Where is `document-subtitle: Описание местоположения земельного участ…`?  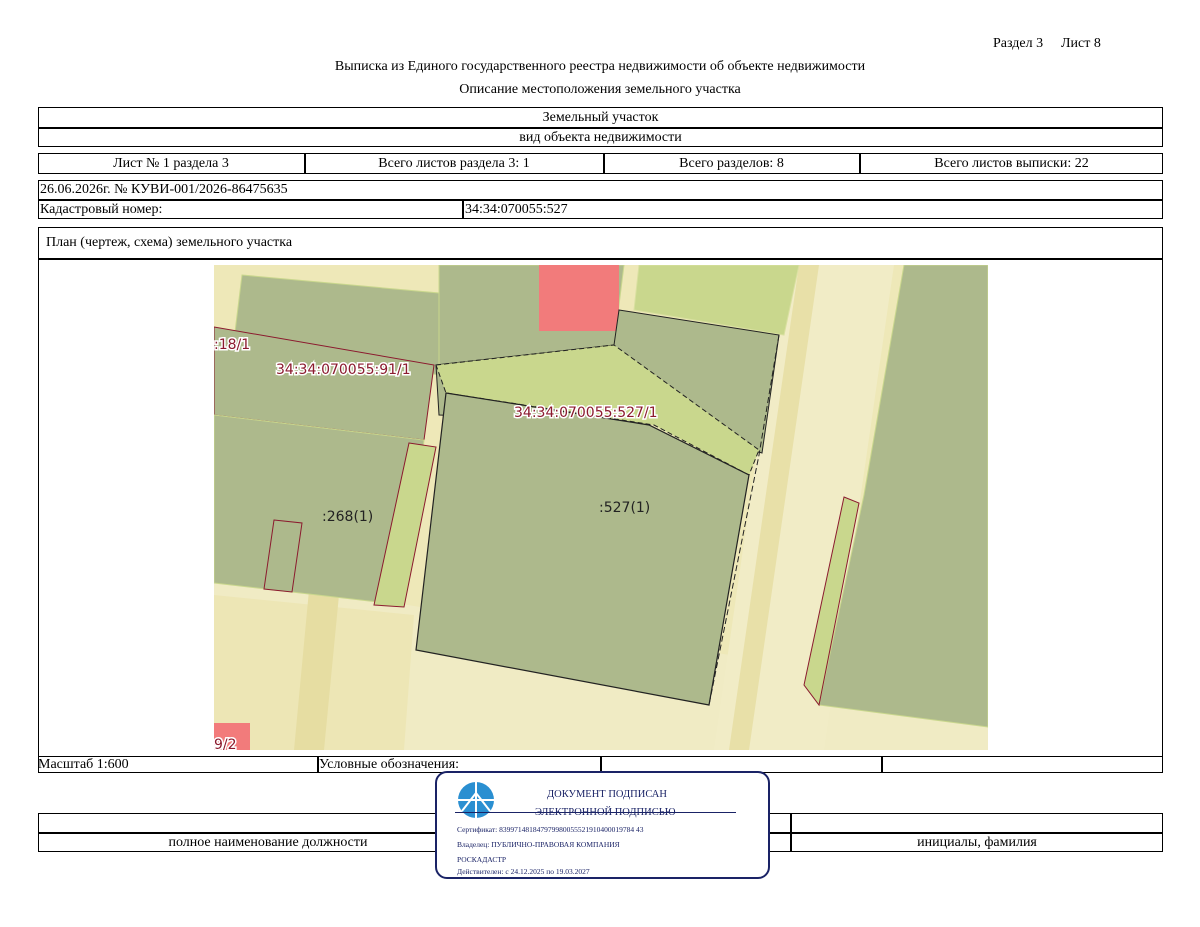
document-subtitle: Описание местоположения земельного участ… is located at coordinates (600, 89).